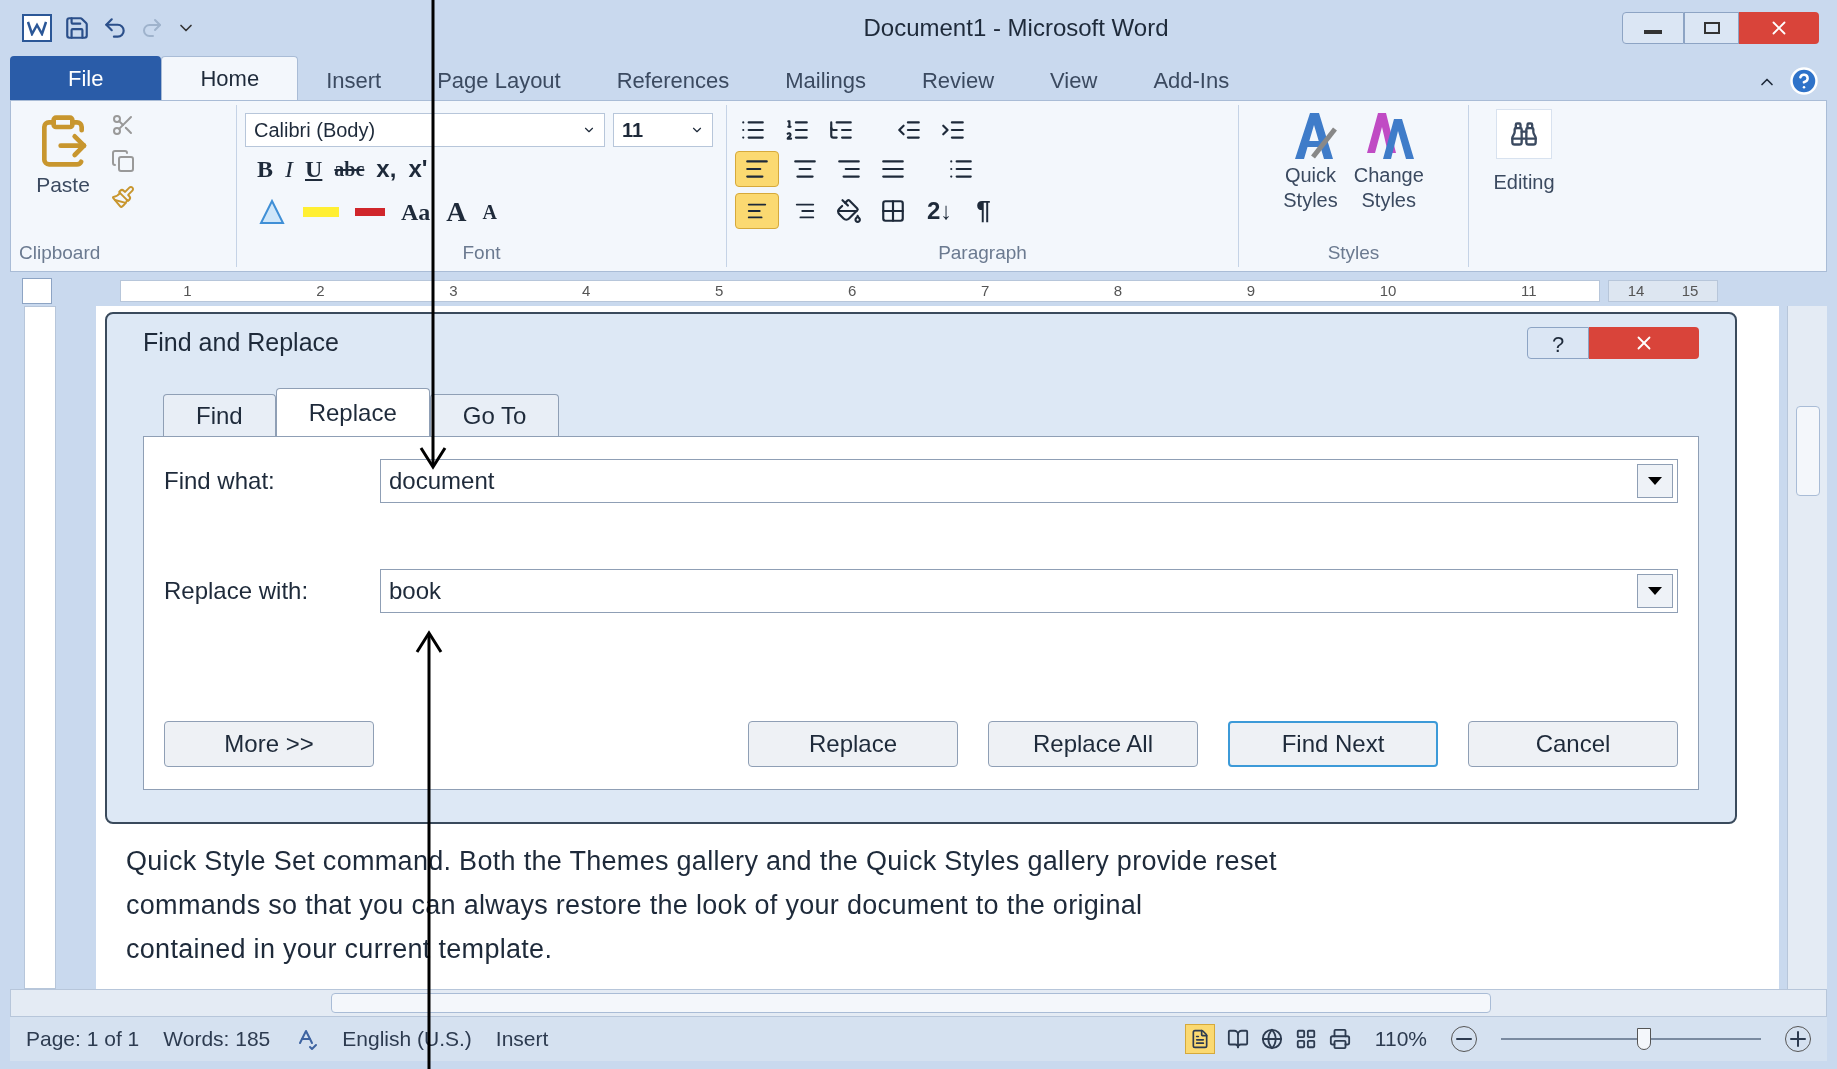  What do you see at coordinates (123, 125) in the screenshot?
I see `cut-icon` at bounding box center [123, 125].